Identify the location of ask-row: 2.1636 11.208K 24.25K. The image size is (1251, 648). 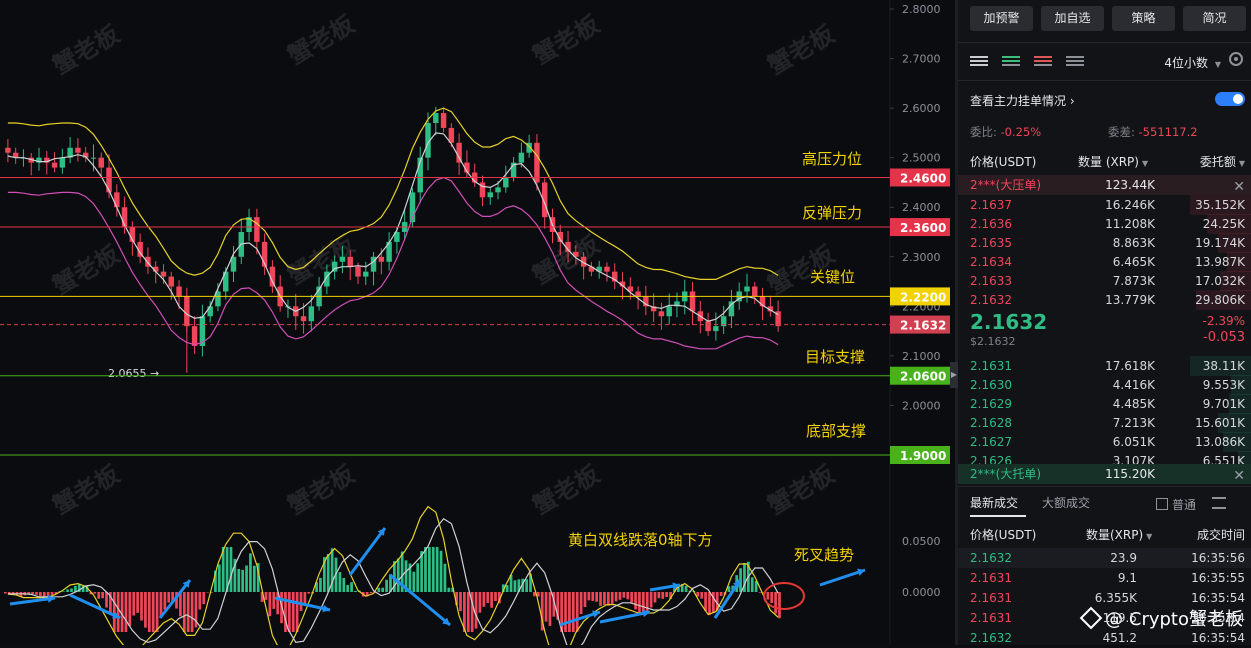
(1104, 224).